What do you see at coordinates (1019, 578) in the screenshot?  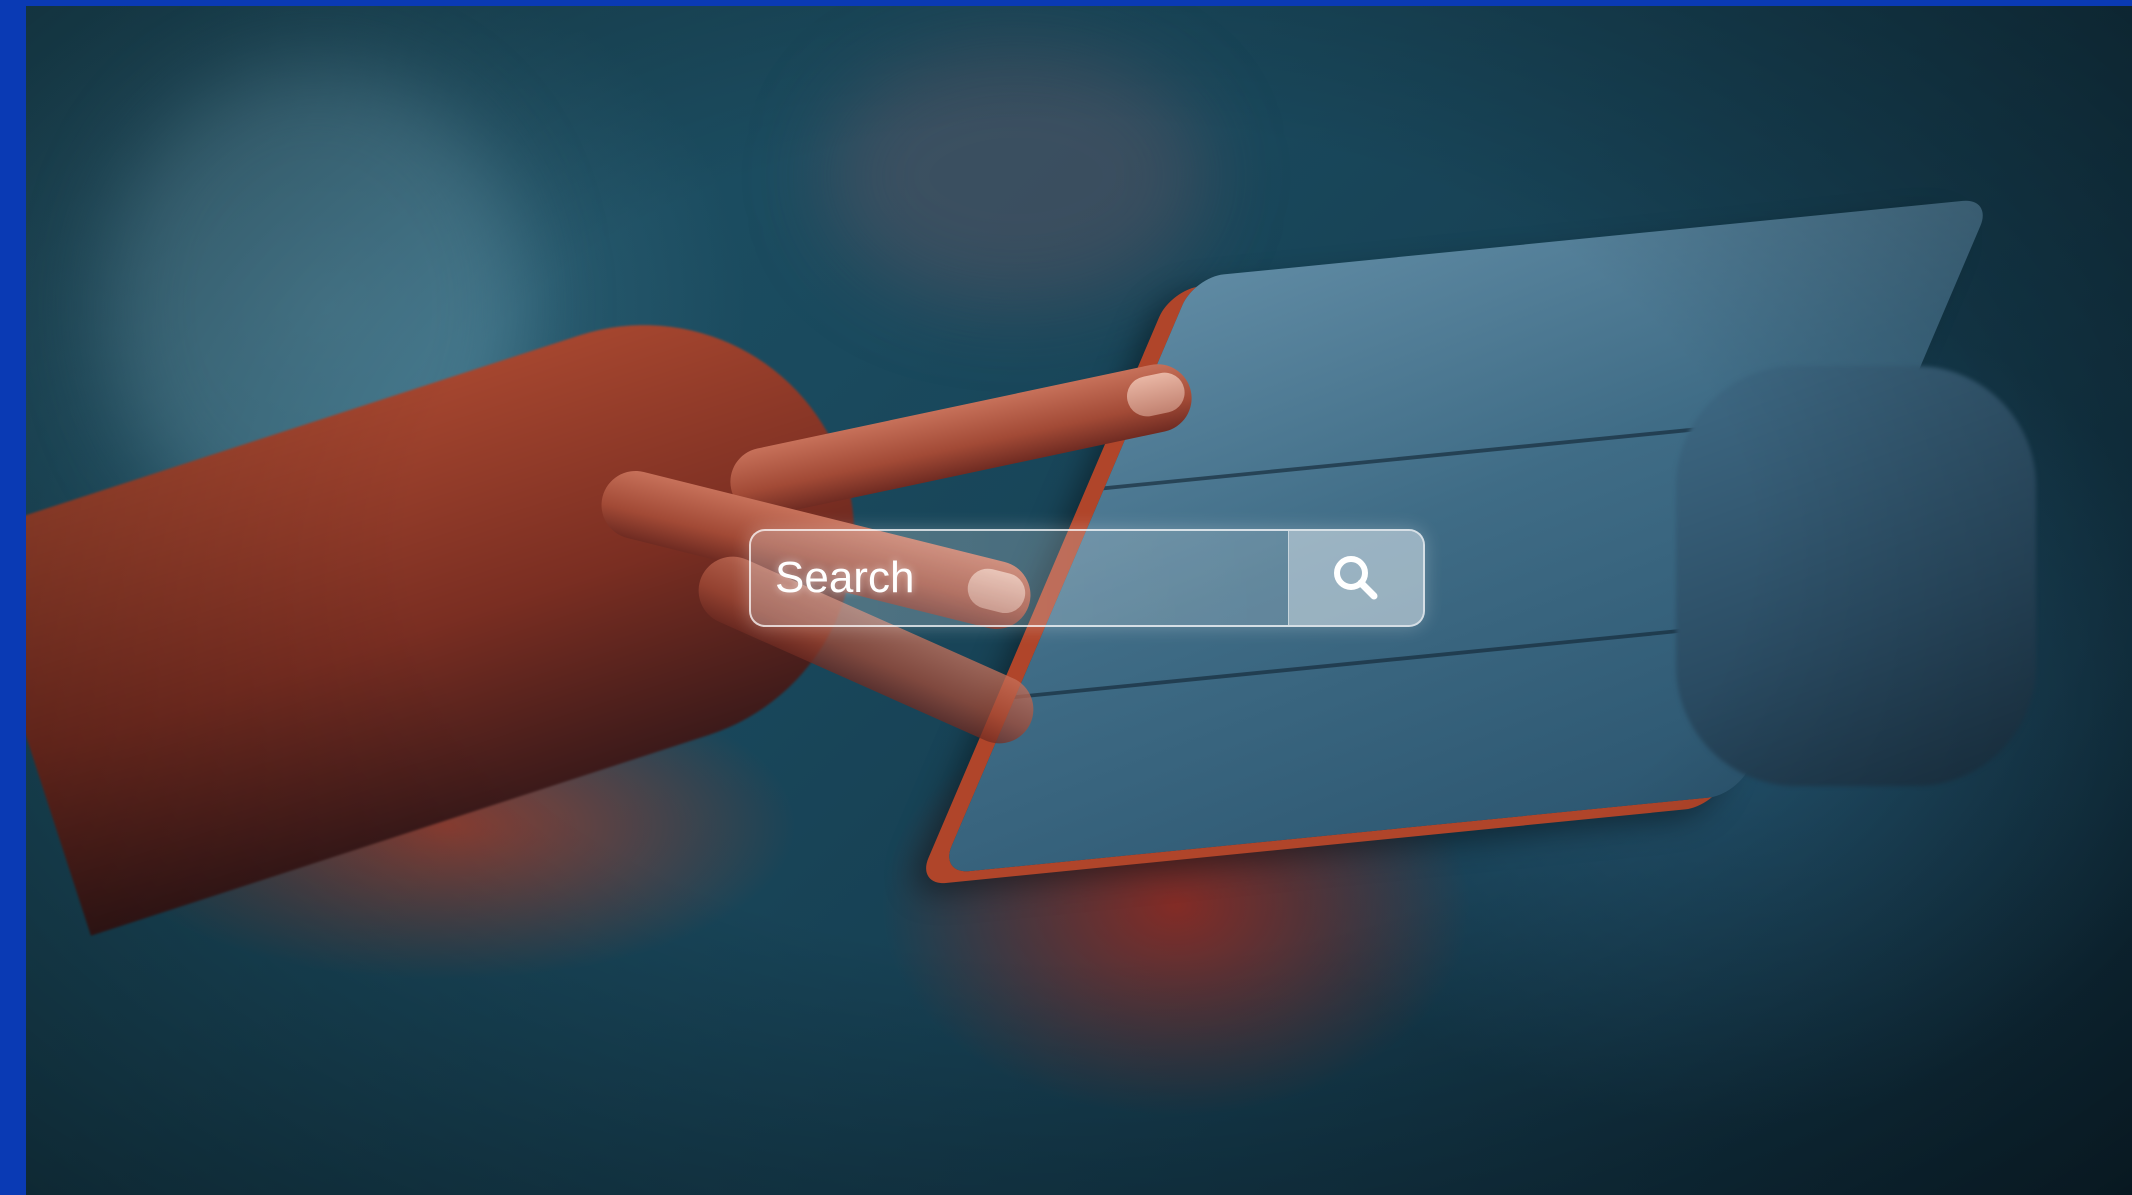 I see `search-input: Search` at bounding box center [1019, 578].